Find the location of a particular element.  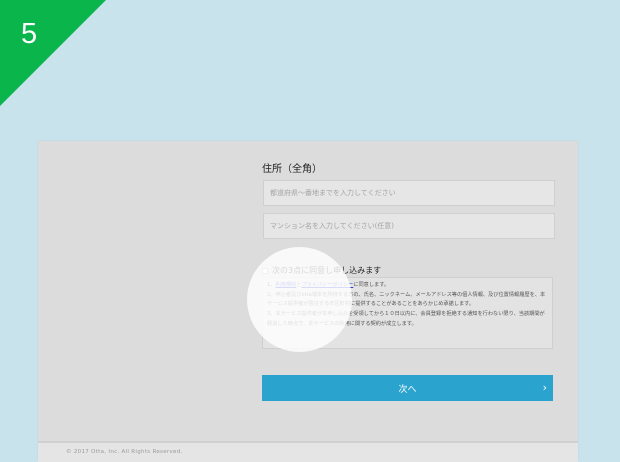

next-button: 次へ › is located at coordinates (407, 388).